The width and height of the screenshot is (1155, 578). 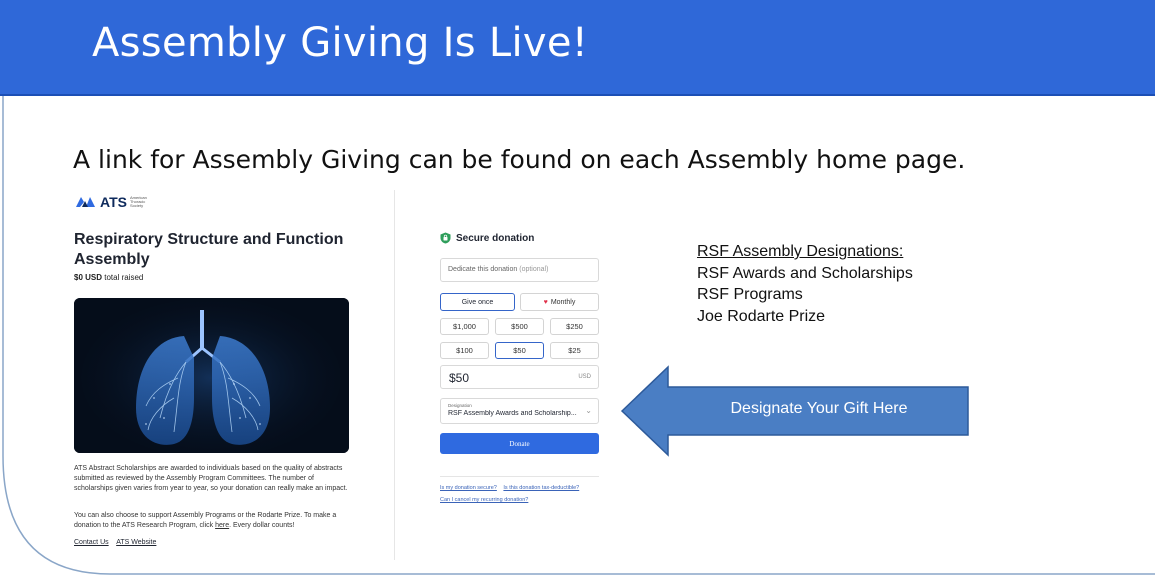 What do you see at coordinates (460, 405) in the screenshot?
I see `designation-label: Designation` at bounding box center [460, 405].